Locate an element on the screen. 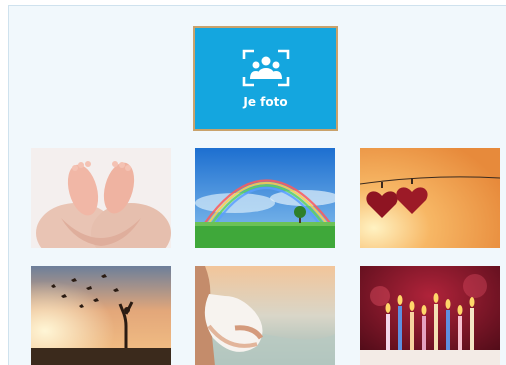 This screenshot has width=506, height=365. pregnant-photo is located at coordinates (265, 315).